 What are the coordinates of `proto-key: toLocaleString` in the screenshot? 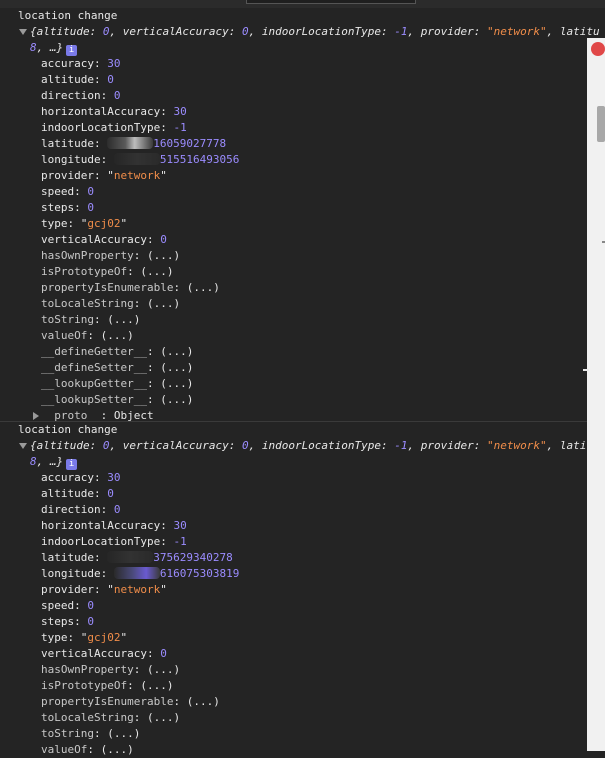 It's located at (87, 717).